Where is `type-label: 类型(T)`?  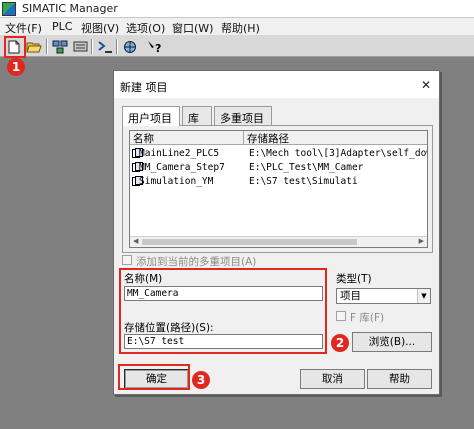 type-label: 类型(T) is located at coordinates (354, 279).